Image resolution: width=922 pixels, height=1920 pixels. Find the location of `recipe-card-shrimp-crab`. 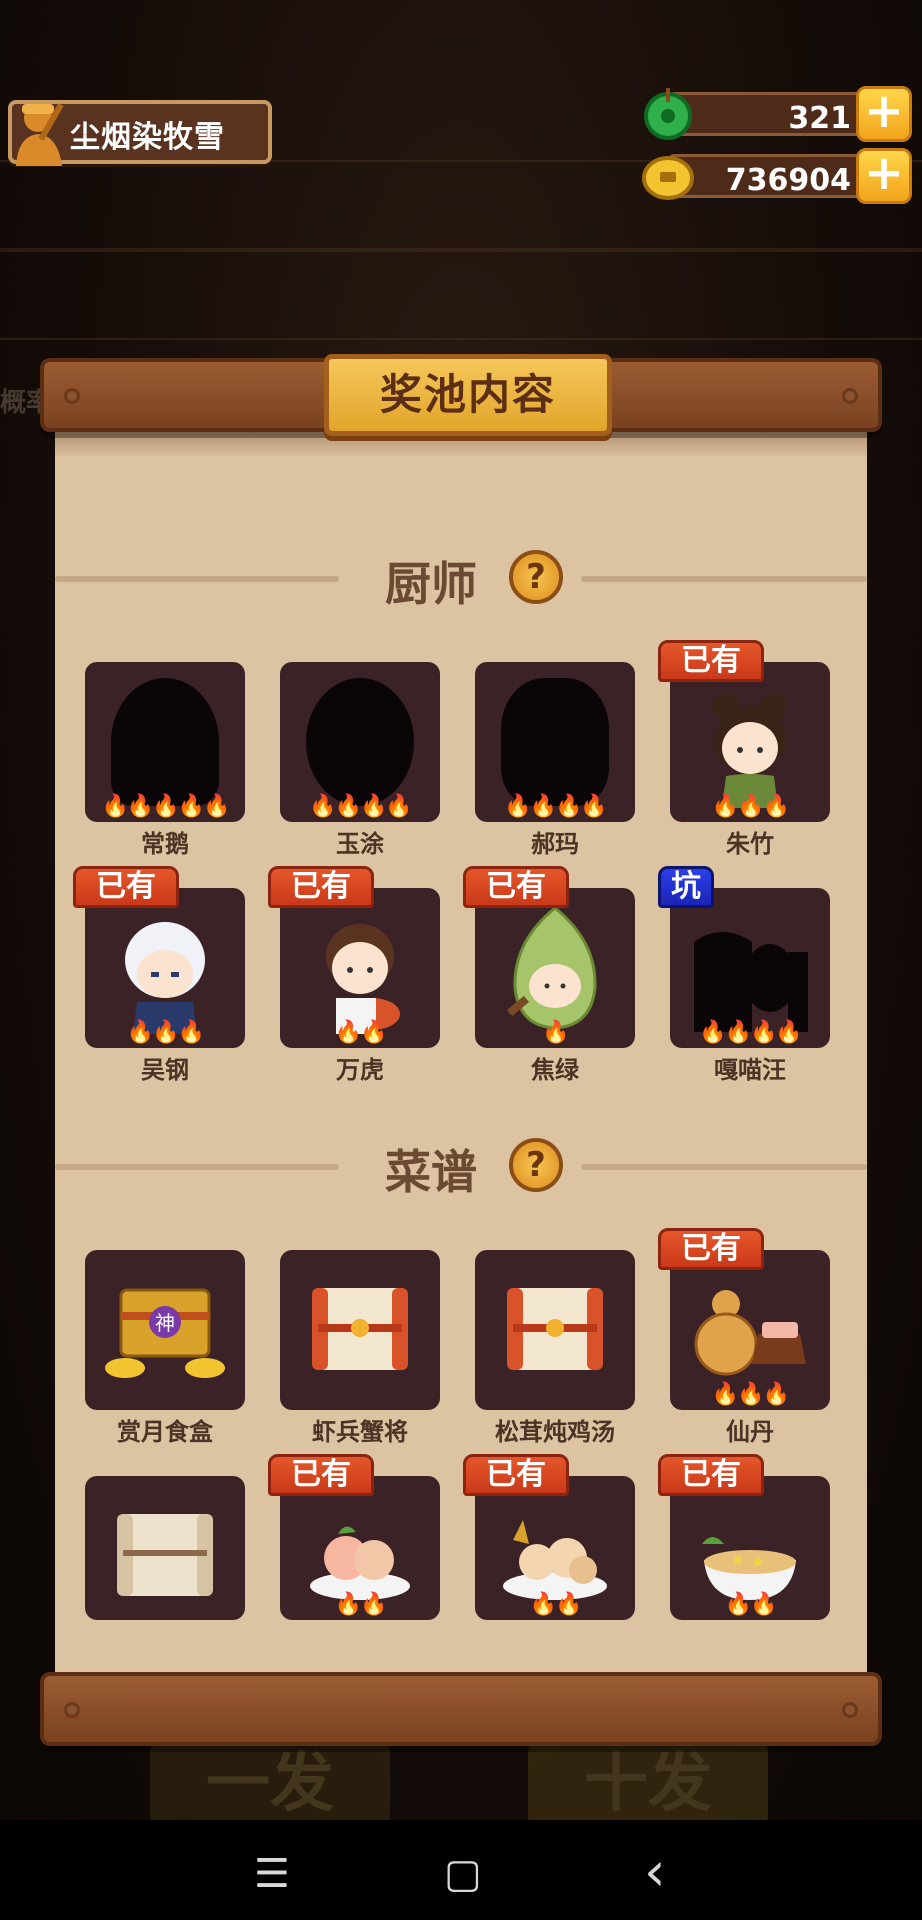

recipe-card-shrimp-crab is located at coordinates (360, 1330).